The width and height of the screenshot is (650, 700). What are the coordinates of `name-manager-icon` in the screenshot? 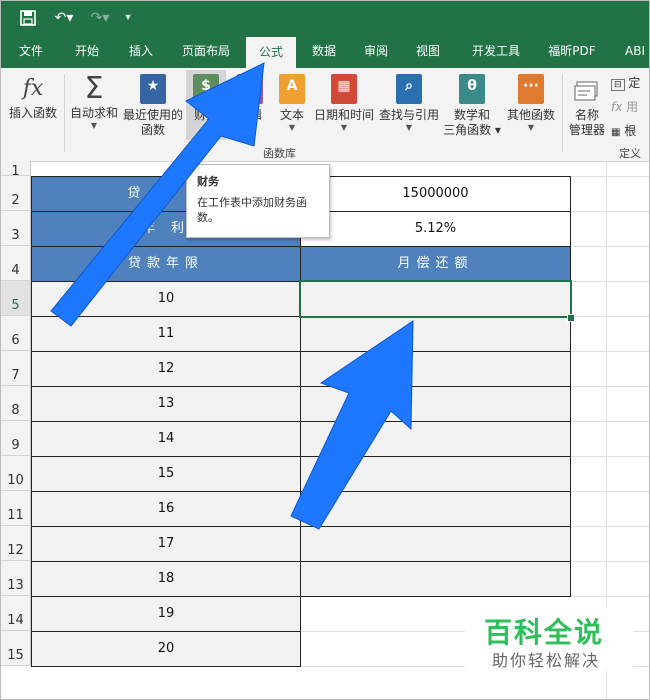 It's located at (587, 90).